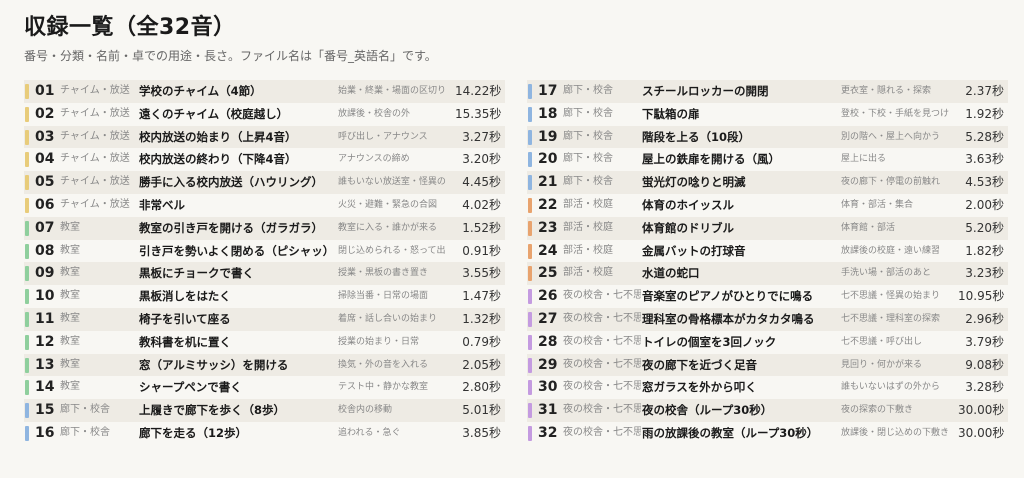  Describe the element at coordinates (481, 296) in the screenshot. I see `track-length: 1.47秒` at that location.